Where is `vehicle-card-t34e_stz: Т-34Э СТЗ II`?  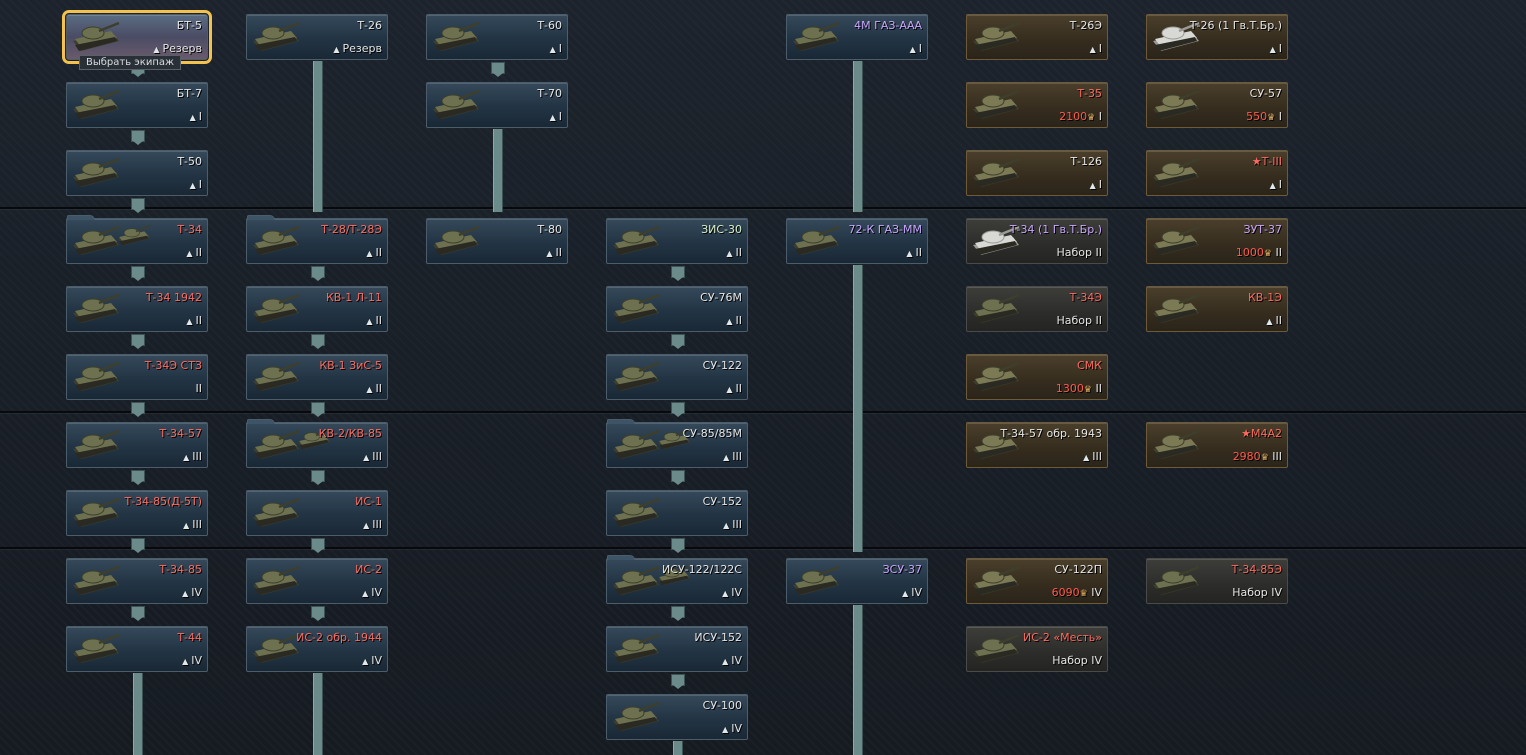
vehicle-card-t34e_stz: Т-34Э СТЗ II is located at coordinates (137, 377).